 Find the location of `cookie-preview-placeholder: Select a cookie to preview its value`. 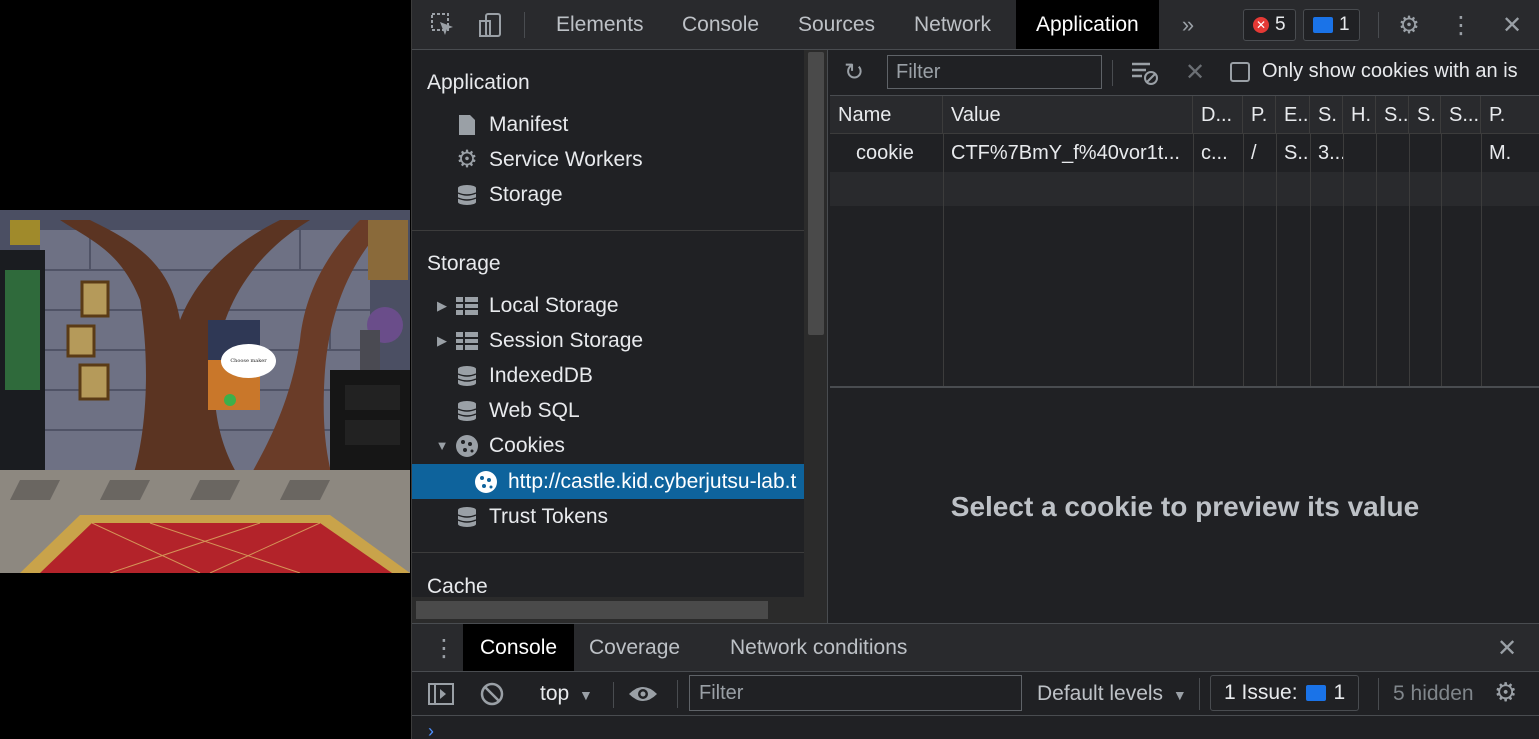

cookie-preview-placeholder: Select a cookie to preview its value is located at coordinates (1185, 506).